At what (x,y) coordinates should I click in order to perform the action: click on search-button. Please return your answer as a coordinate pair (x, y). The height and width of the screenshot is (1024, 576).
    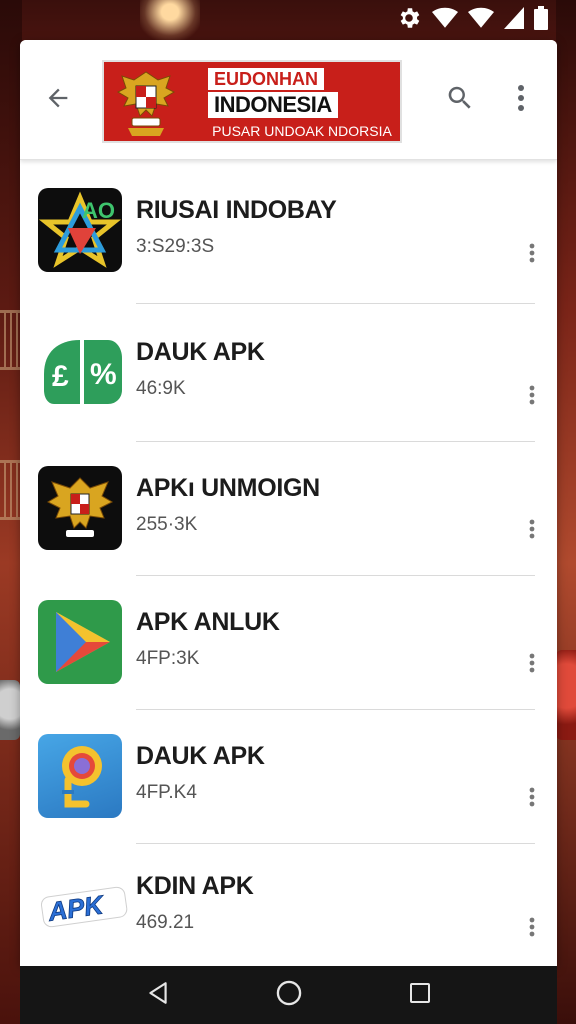
    Looking at the image, I should click on (460, 100).